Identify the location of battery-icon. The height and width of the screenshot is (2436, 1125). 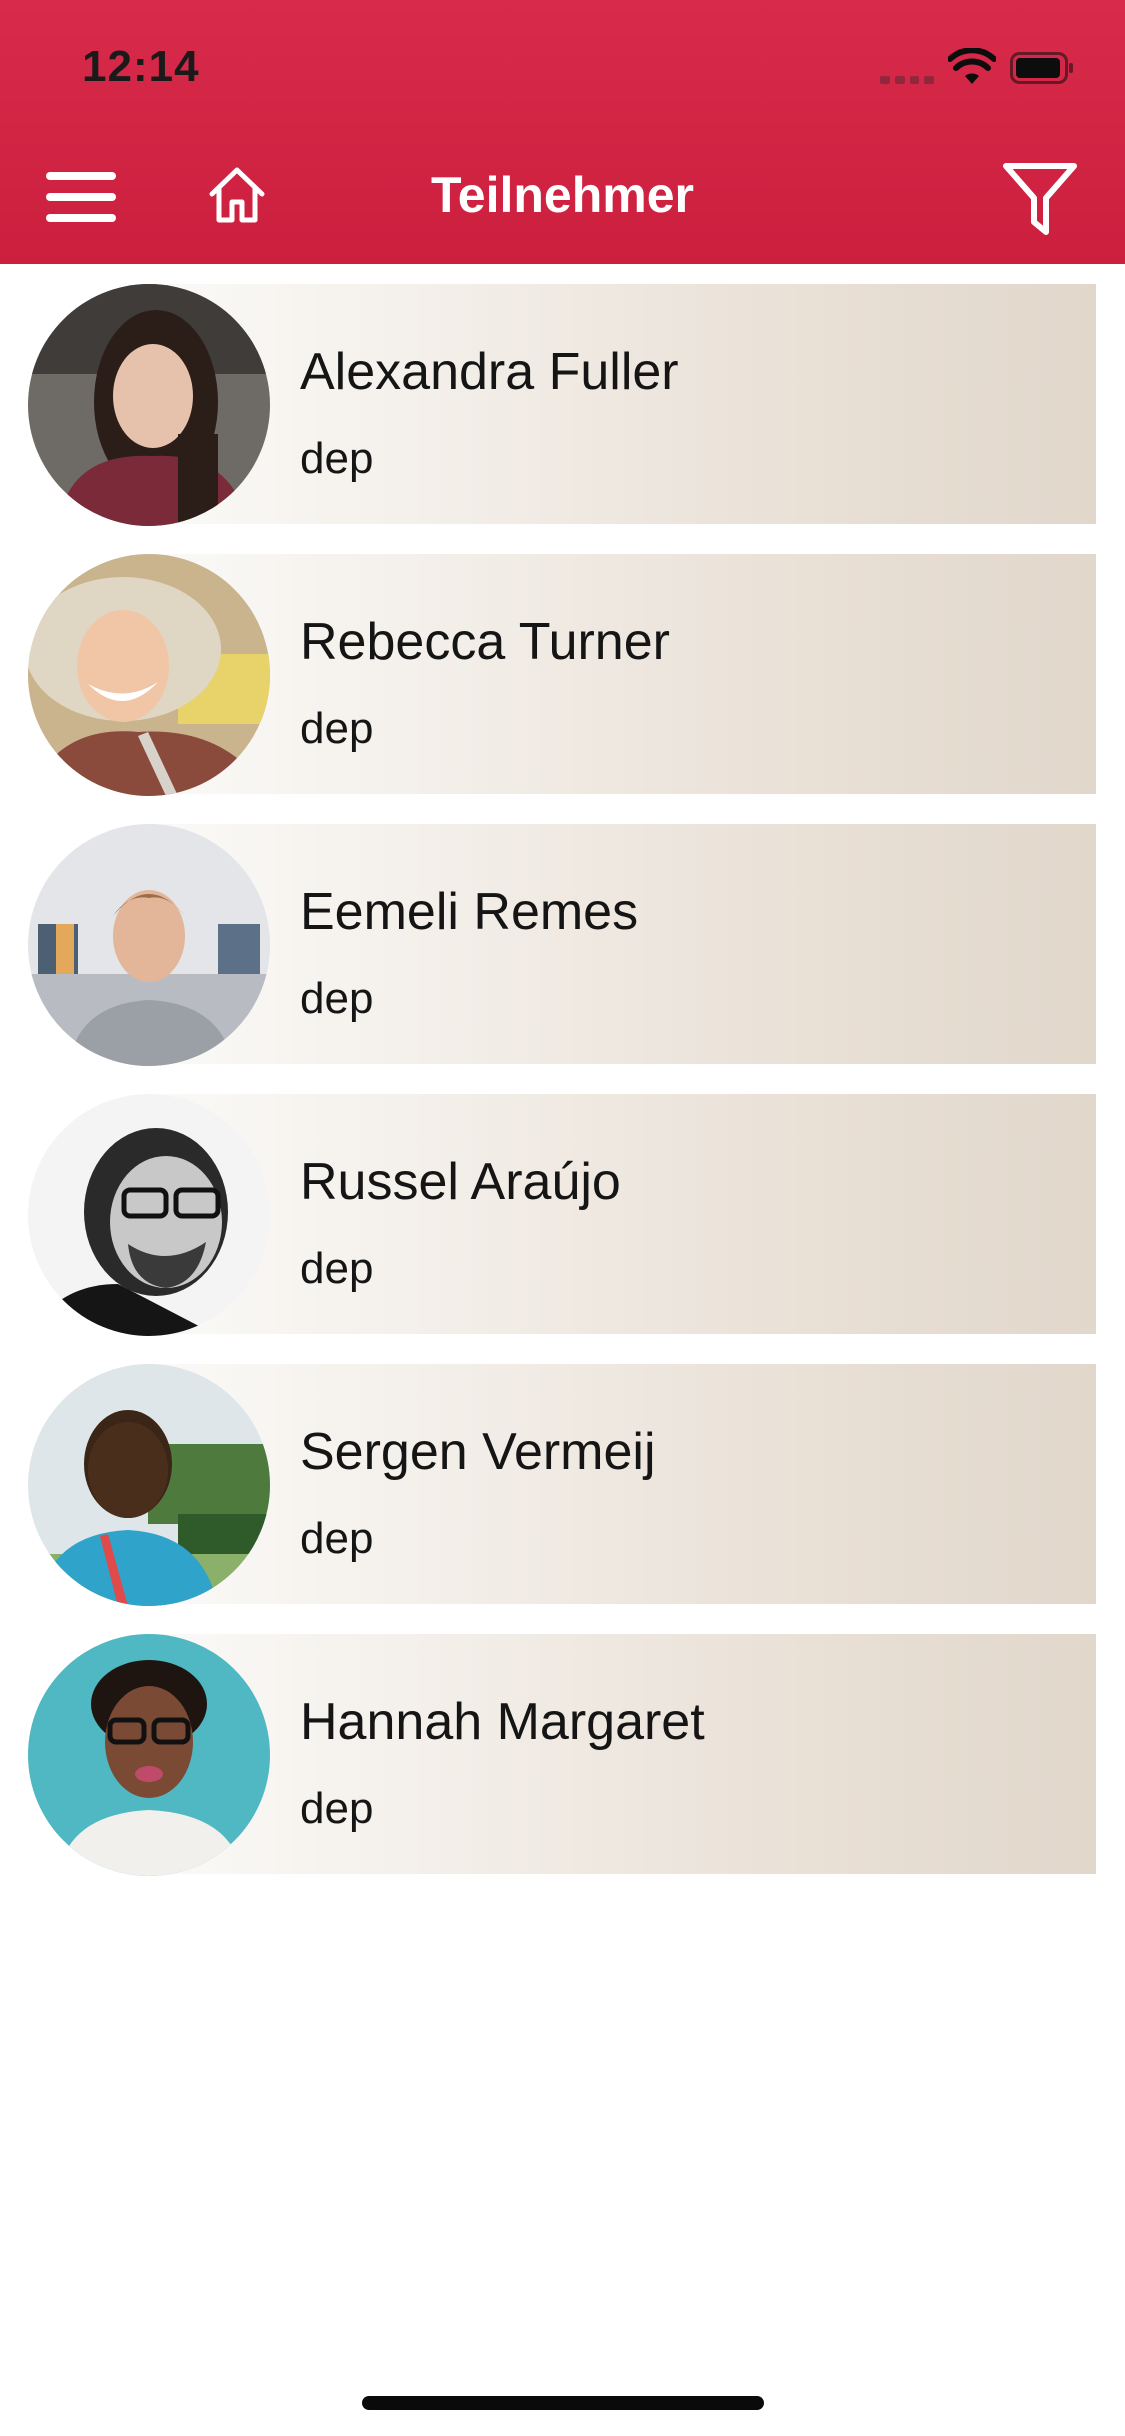
(1041, 68).